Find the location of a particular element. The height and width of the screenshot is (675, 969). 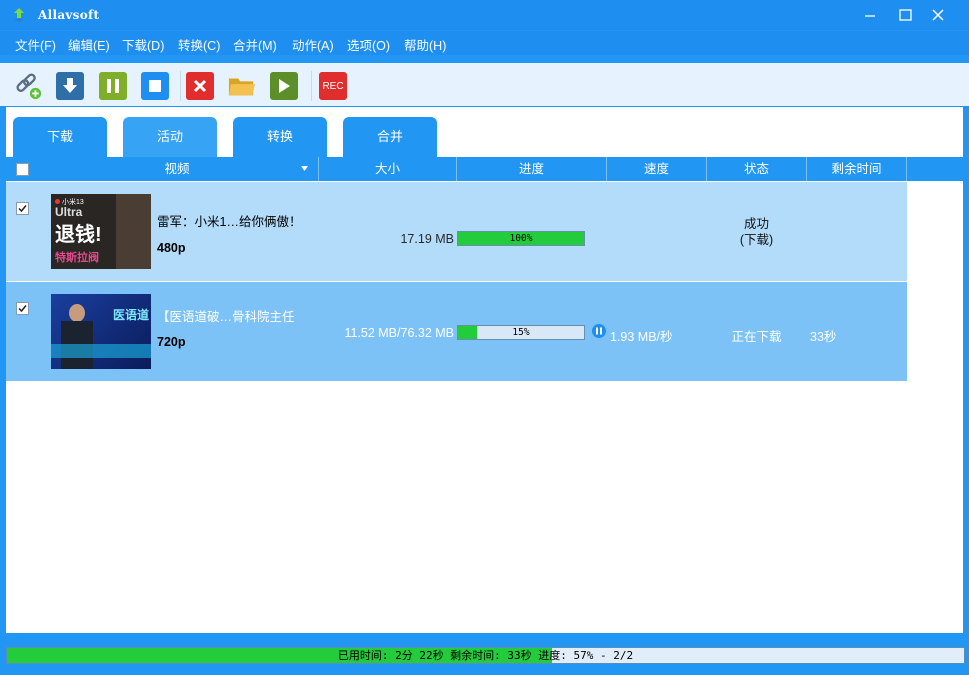

thumbnail-text: 医语道 is located at coordinates (131, 315).